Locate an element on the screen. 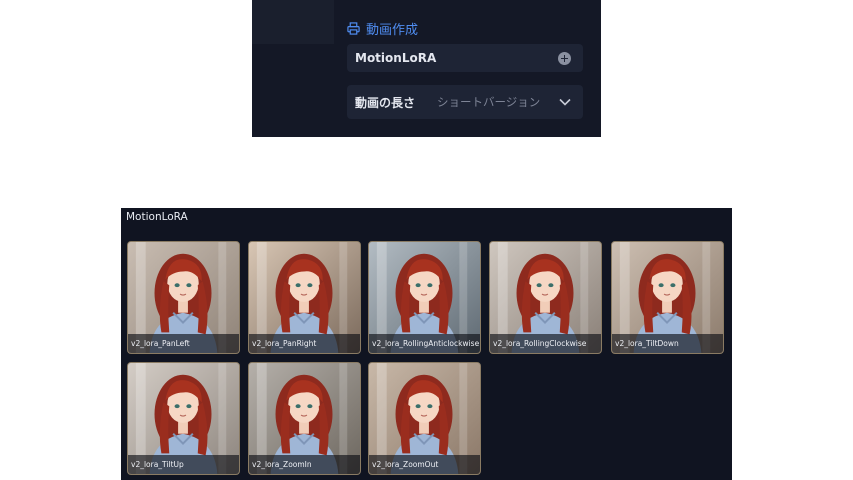 The width and height of the screenshot is (853, 480). video-length-value: ショートバージョン is located at coordinates (498, 102).